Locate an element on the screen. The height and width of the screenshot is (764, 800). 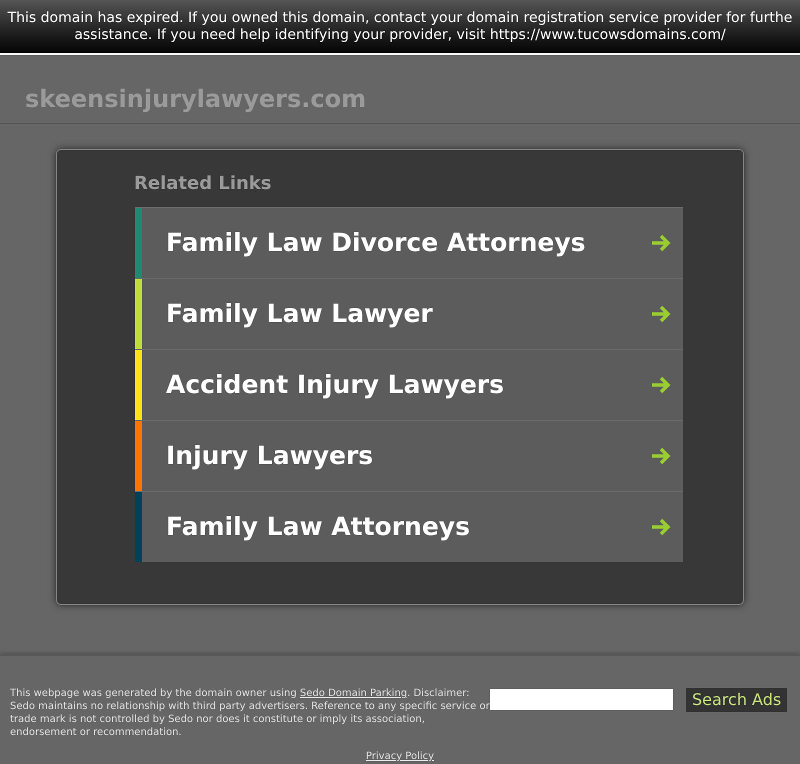
related-link: Family Law Attorneys is located at coordinates (409, 526).